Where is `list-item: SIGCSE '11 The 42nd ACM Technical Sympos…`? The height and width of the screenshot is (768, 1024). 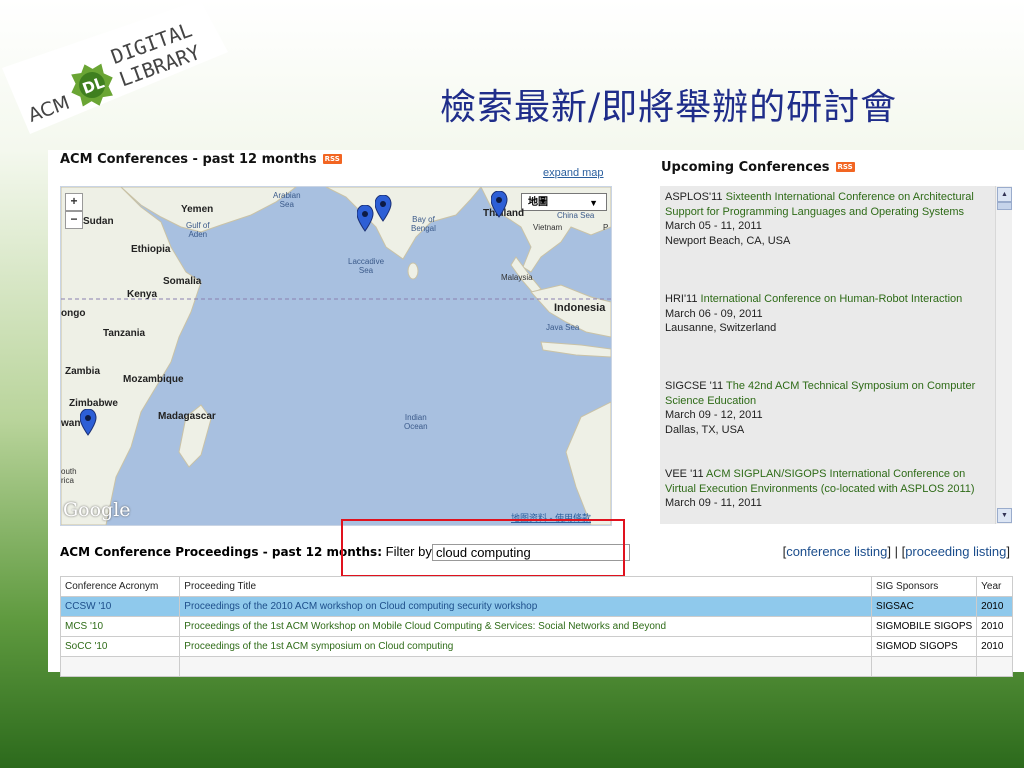 list-item: SIGCSE '11 The 42nd ACM Technical Sympos… is located at coordinates (830, 408).